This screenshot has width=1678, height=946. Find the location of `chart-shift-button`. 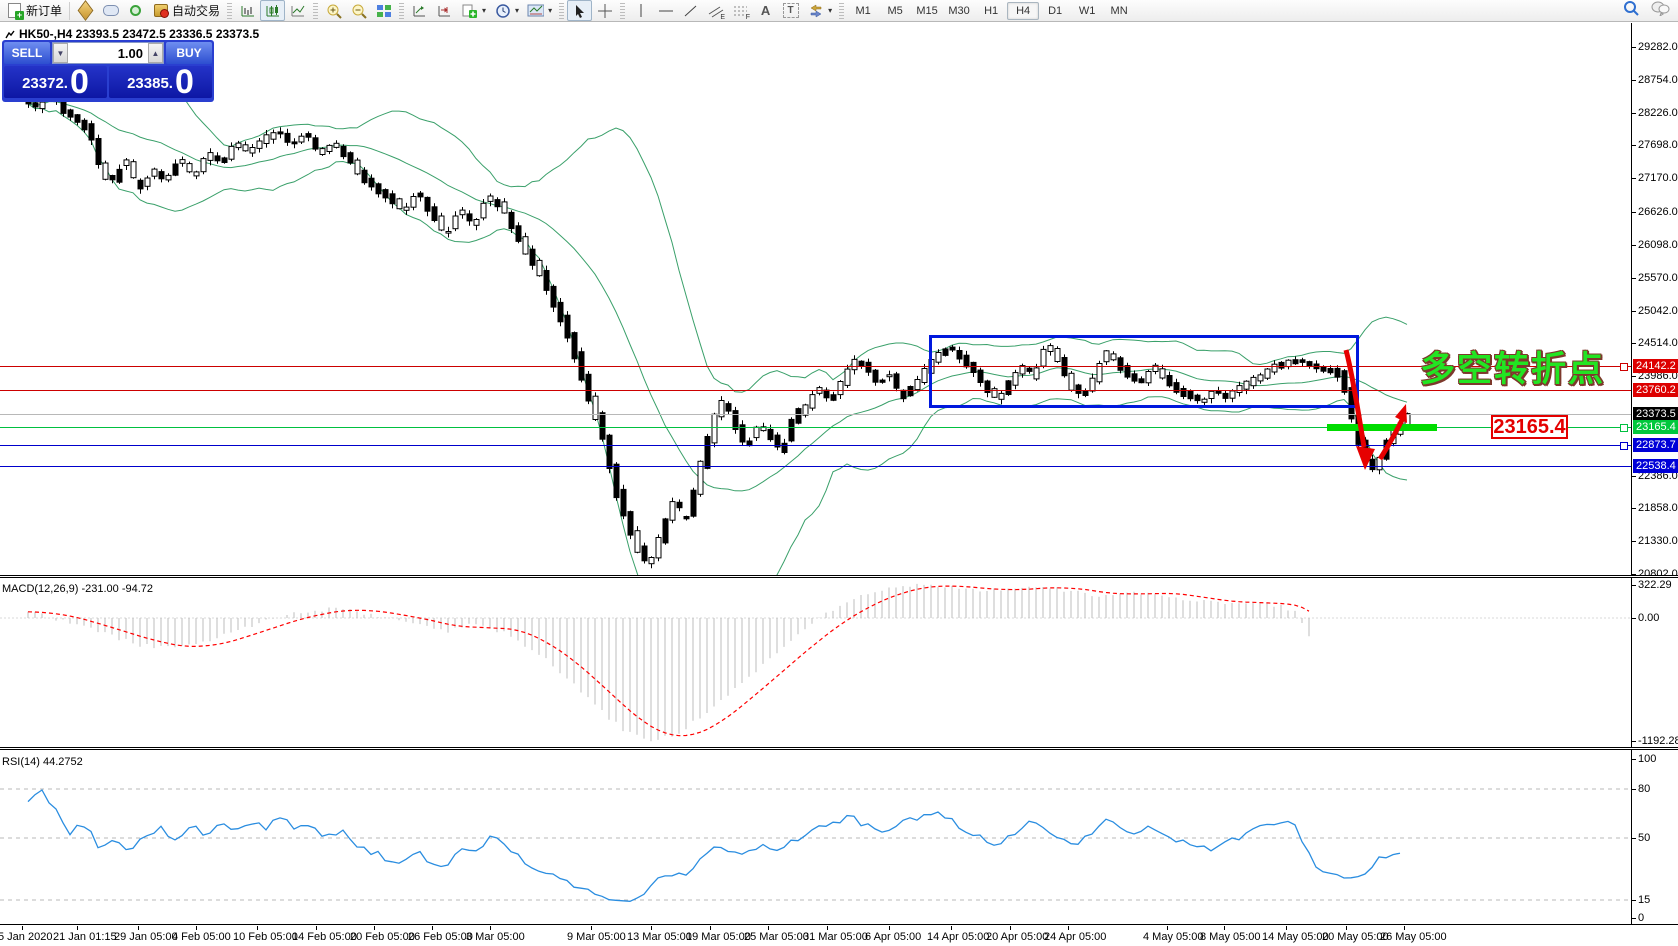

chart-shift-button is located at coordinates (444, 10).